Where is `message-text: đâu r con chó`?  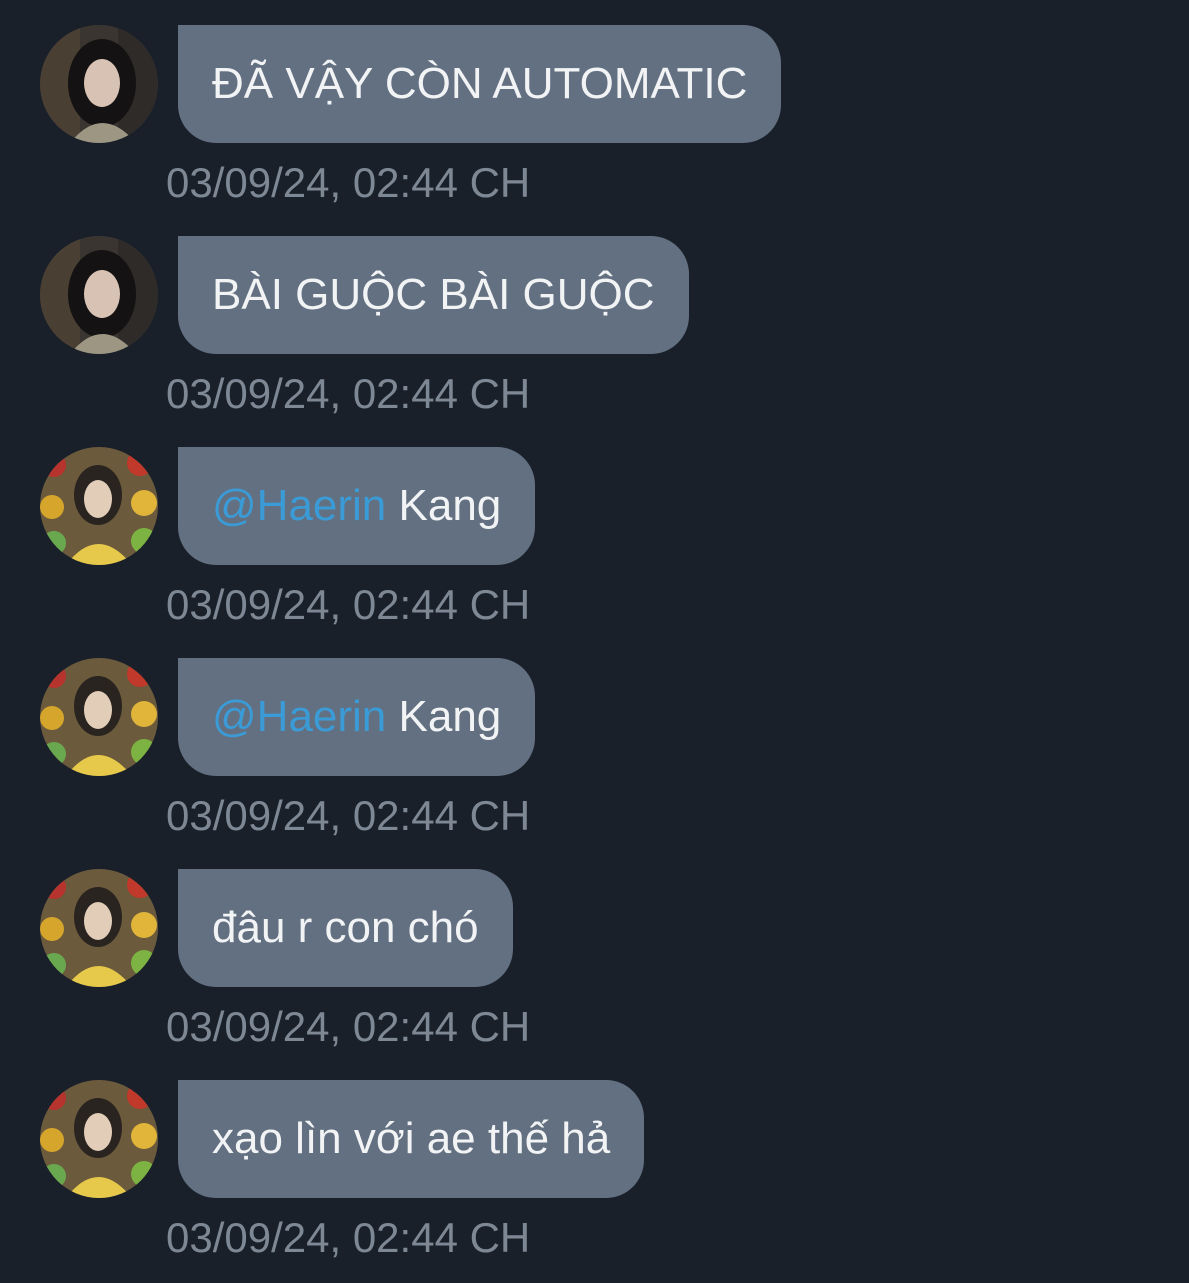
message-text: đâu r con chó is located at coordinates (345, 927).